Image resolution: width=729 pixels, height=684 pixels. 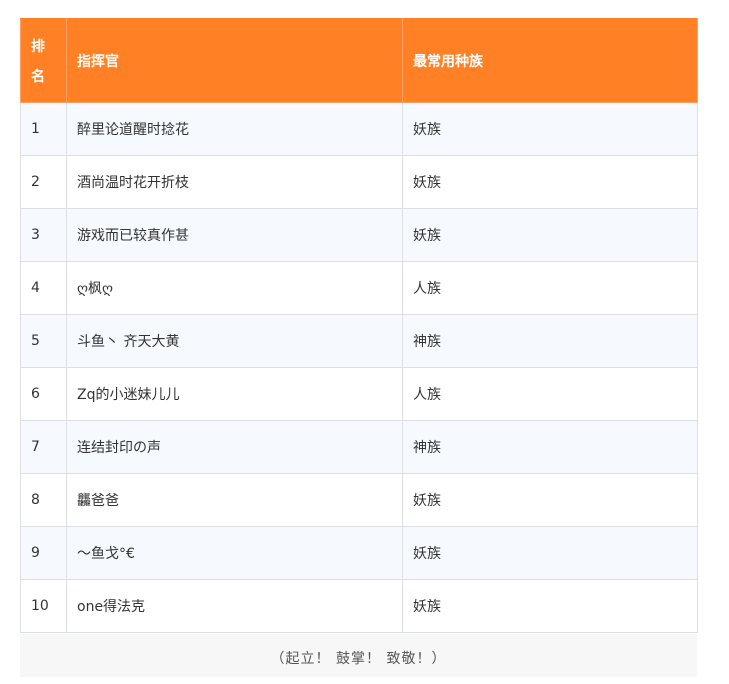 What do you see at coordinates (234, 606) in the screenshot?
I see `cell-commander: one得法克` at bounding box center [234, 606].